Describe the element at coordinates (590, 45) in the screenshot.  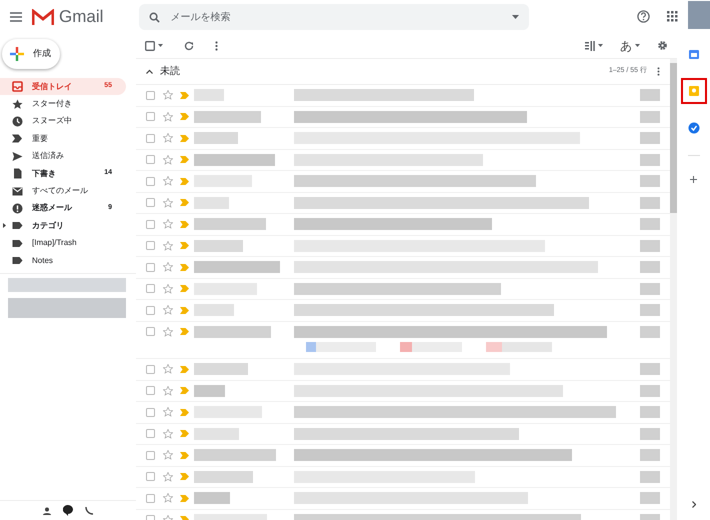
I see `split-pane-icon` at that location.